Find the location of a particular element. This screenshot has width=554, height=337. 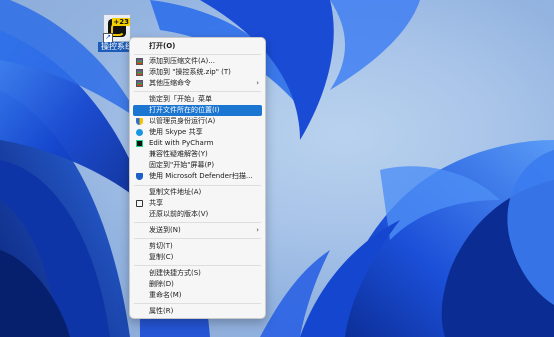

menu-item-label: 还原以前的版本(V) is located at coordinates (179, 214).